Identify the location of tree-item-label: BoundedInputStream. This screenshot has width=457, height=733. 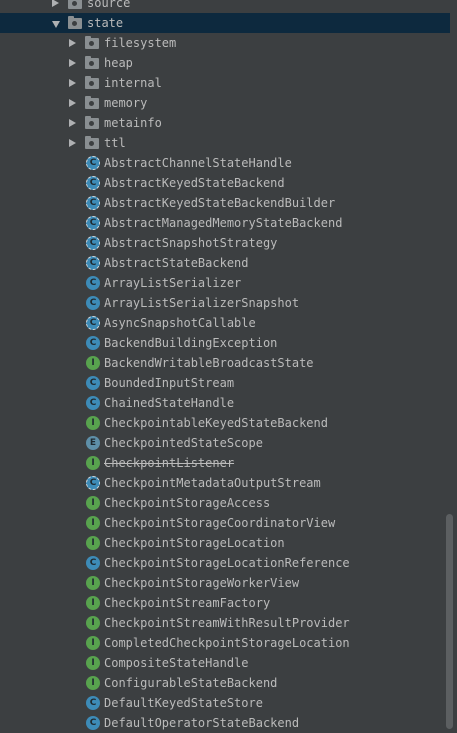
(169, 383).